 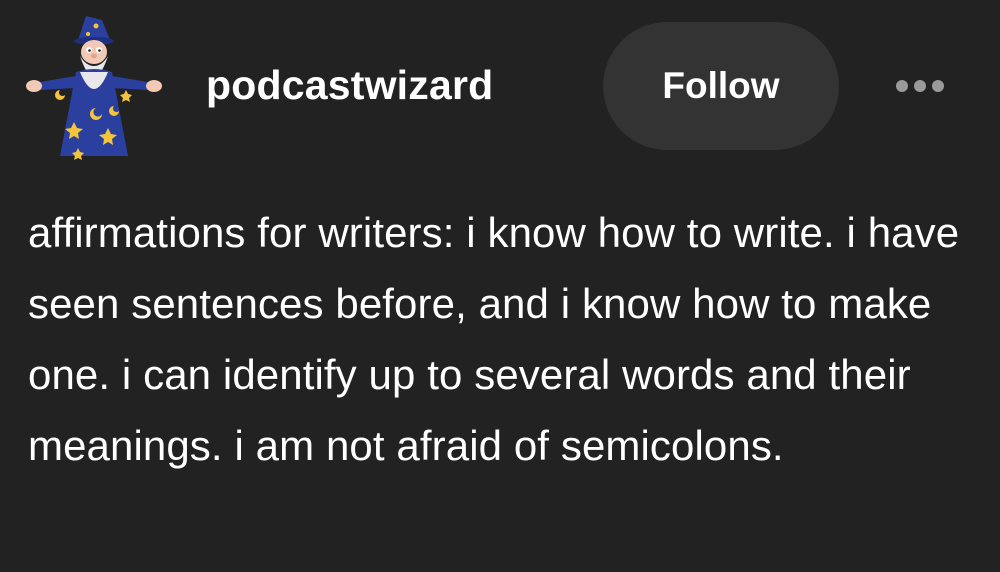 I want to click on follow-button: Follow, so click(x=721, y=86).